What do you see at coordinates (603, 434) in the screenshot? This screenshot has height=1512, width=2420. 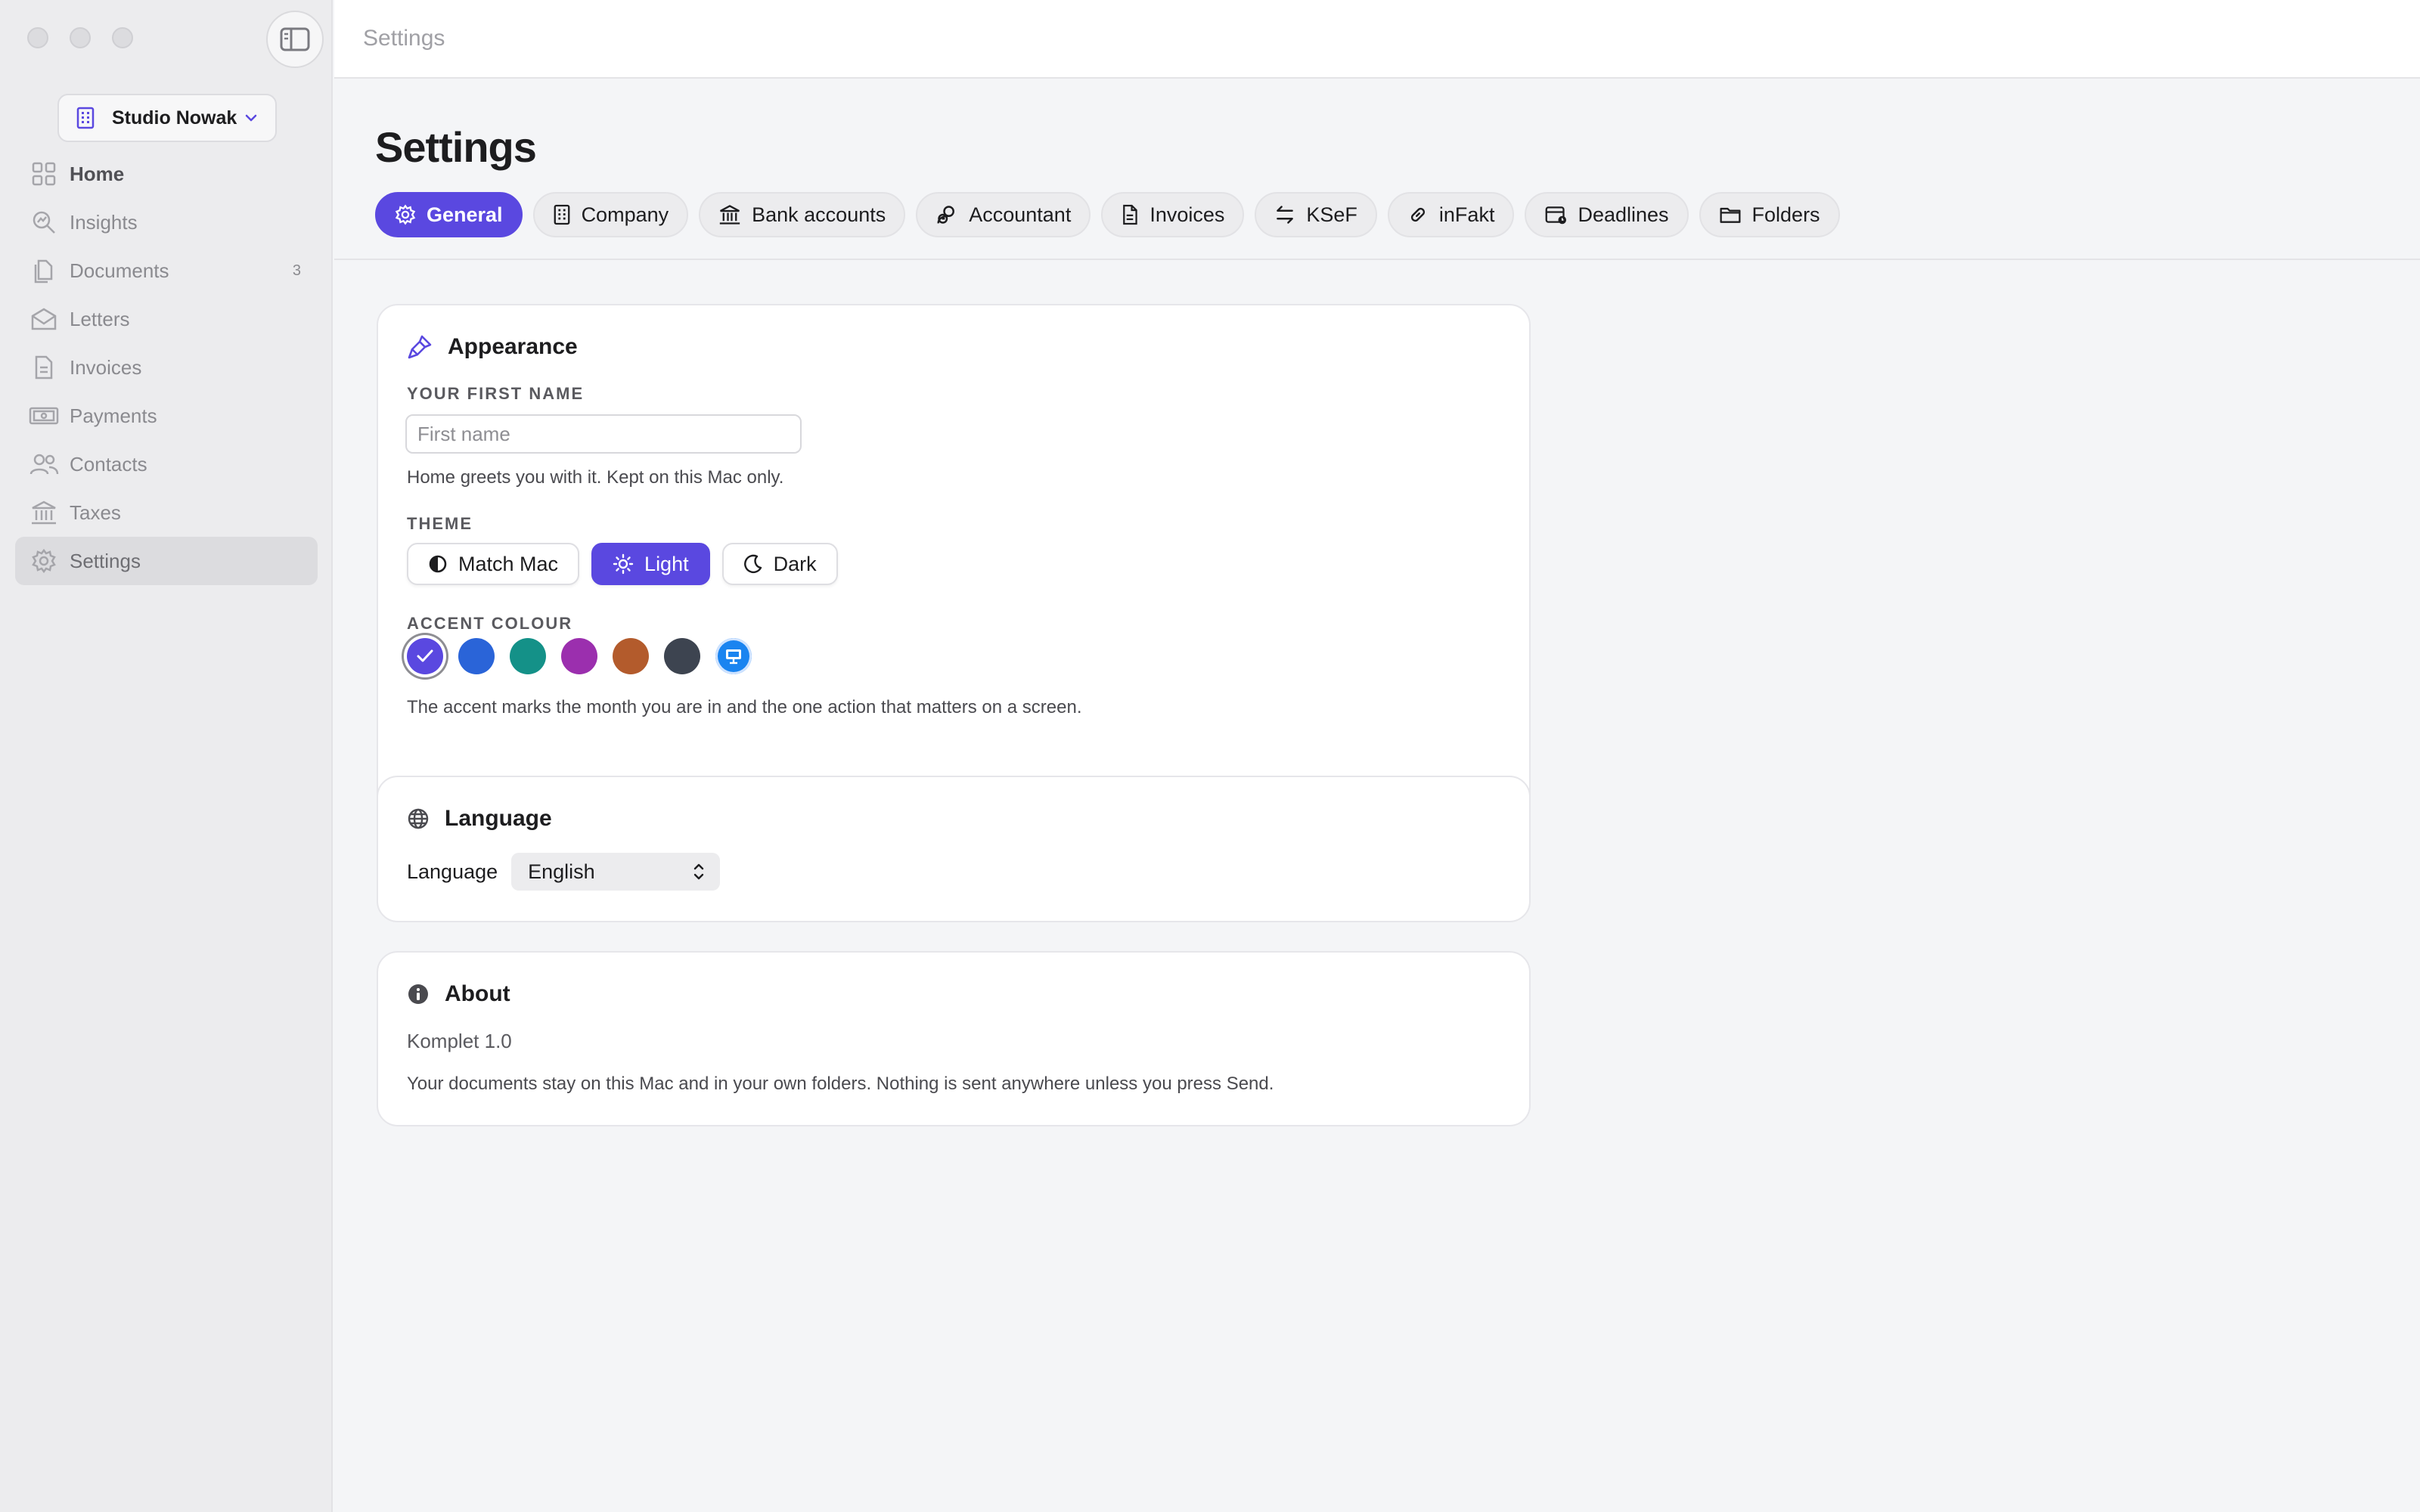 I see `first-name-input` at bounding box center [603, 434].